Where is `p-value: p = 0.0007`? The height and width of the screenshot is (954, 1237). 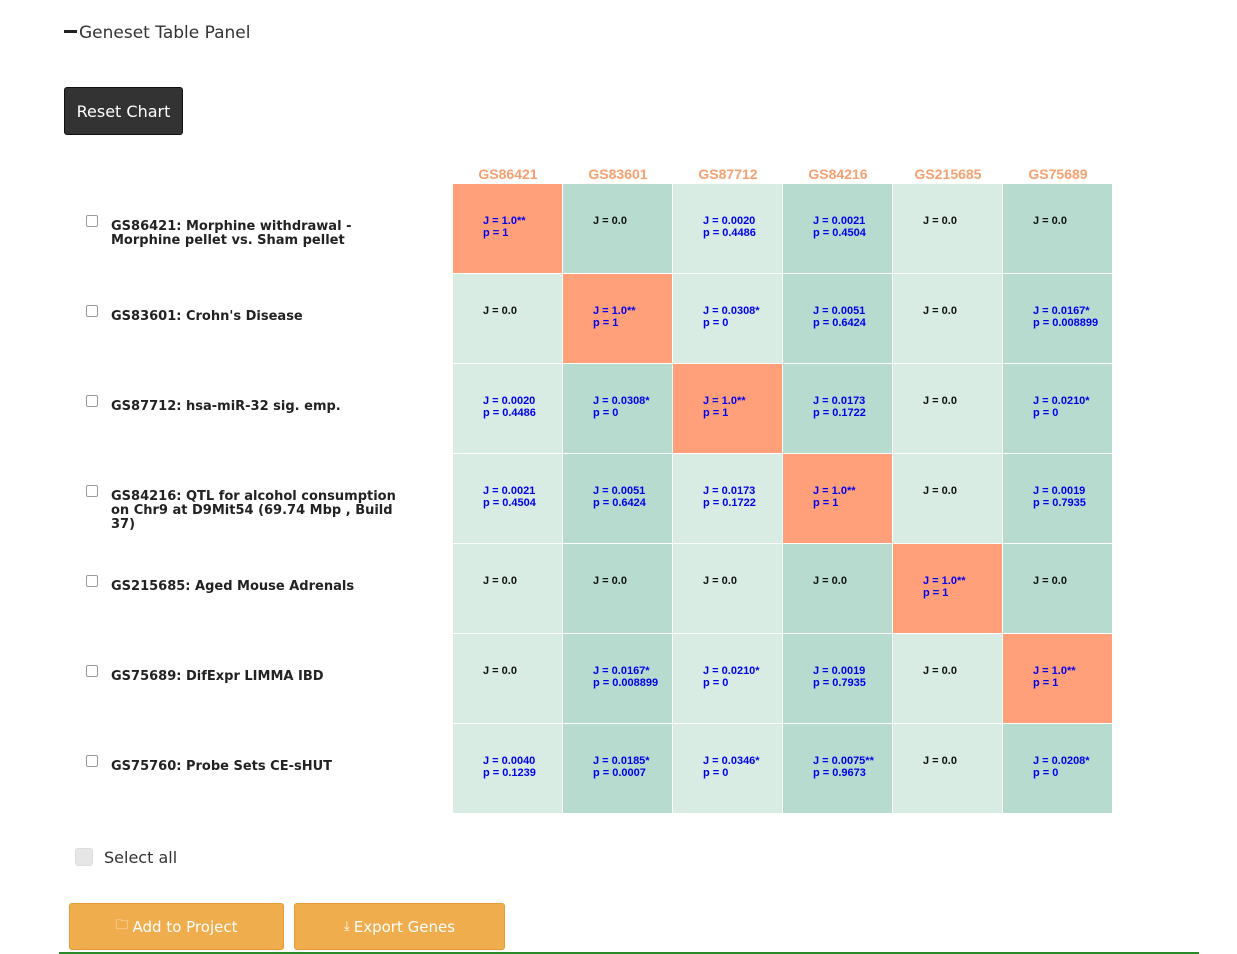 p-value: p = 0.0007 is located at coordinates (619, 773).